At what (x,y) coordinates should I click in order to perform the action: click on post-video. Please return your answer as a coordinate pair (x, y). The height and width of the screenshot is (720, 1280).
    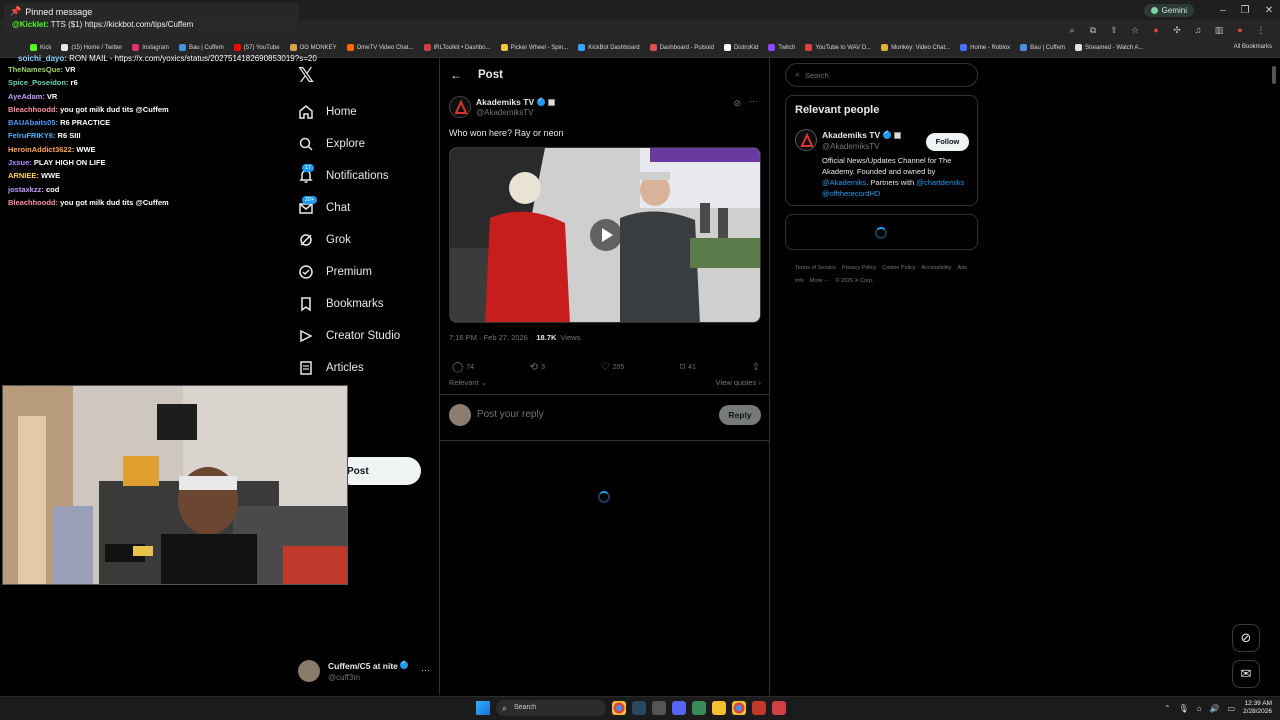
    Looking at the image, I should click on (605, 235).